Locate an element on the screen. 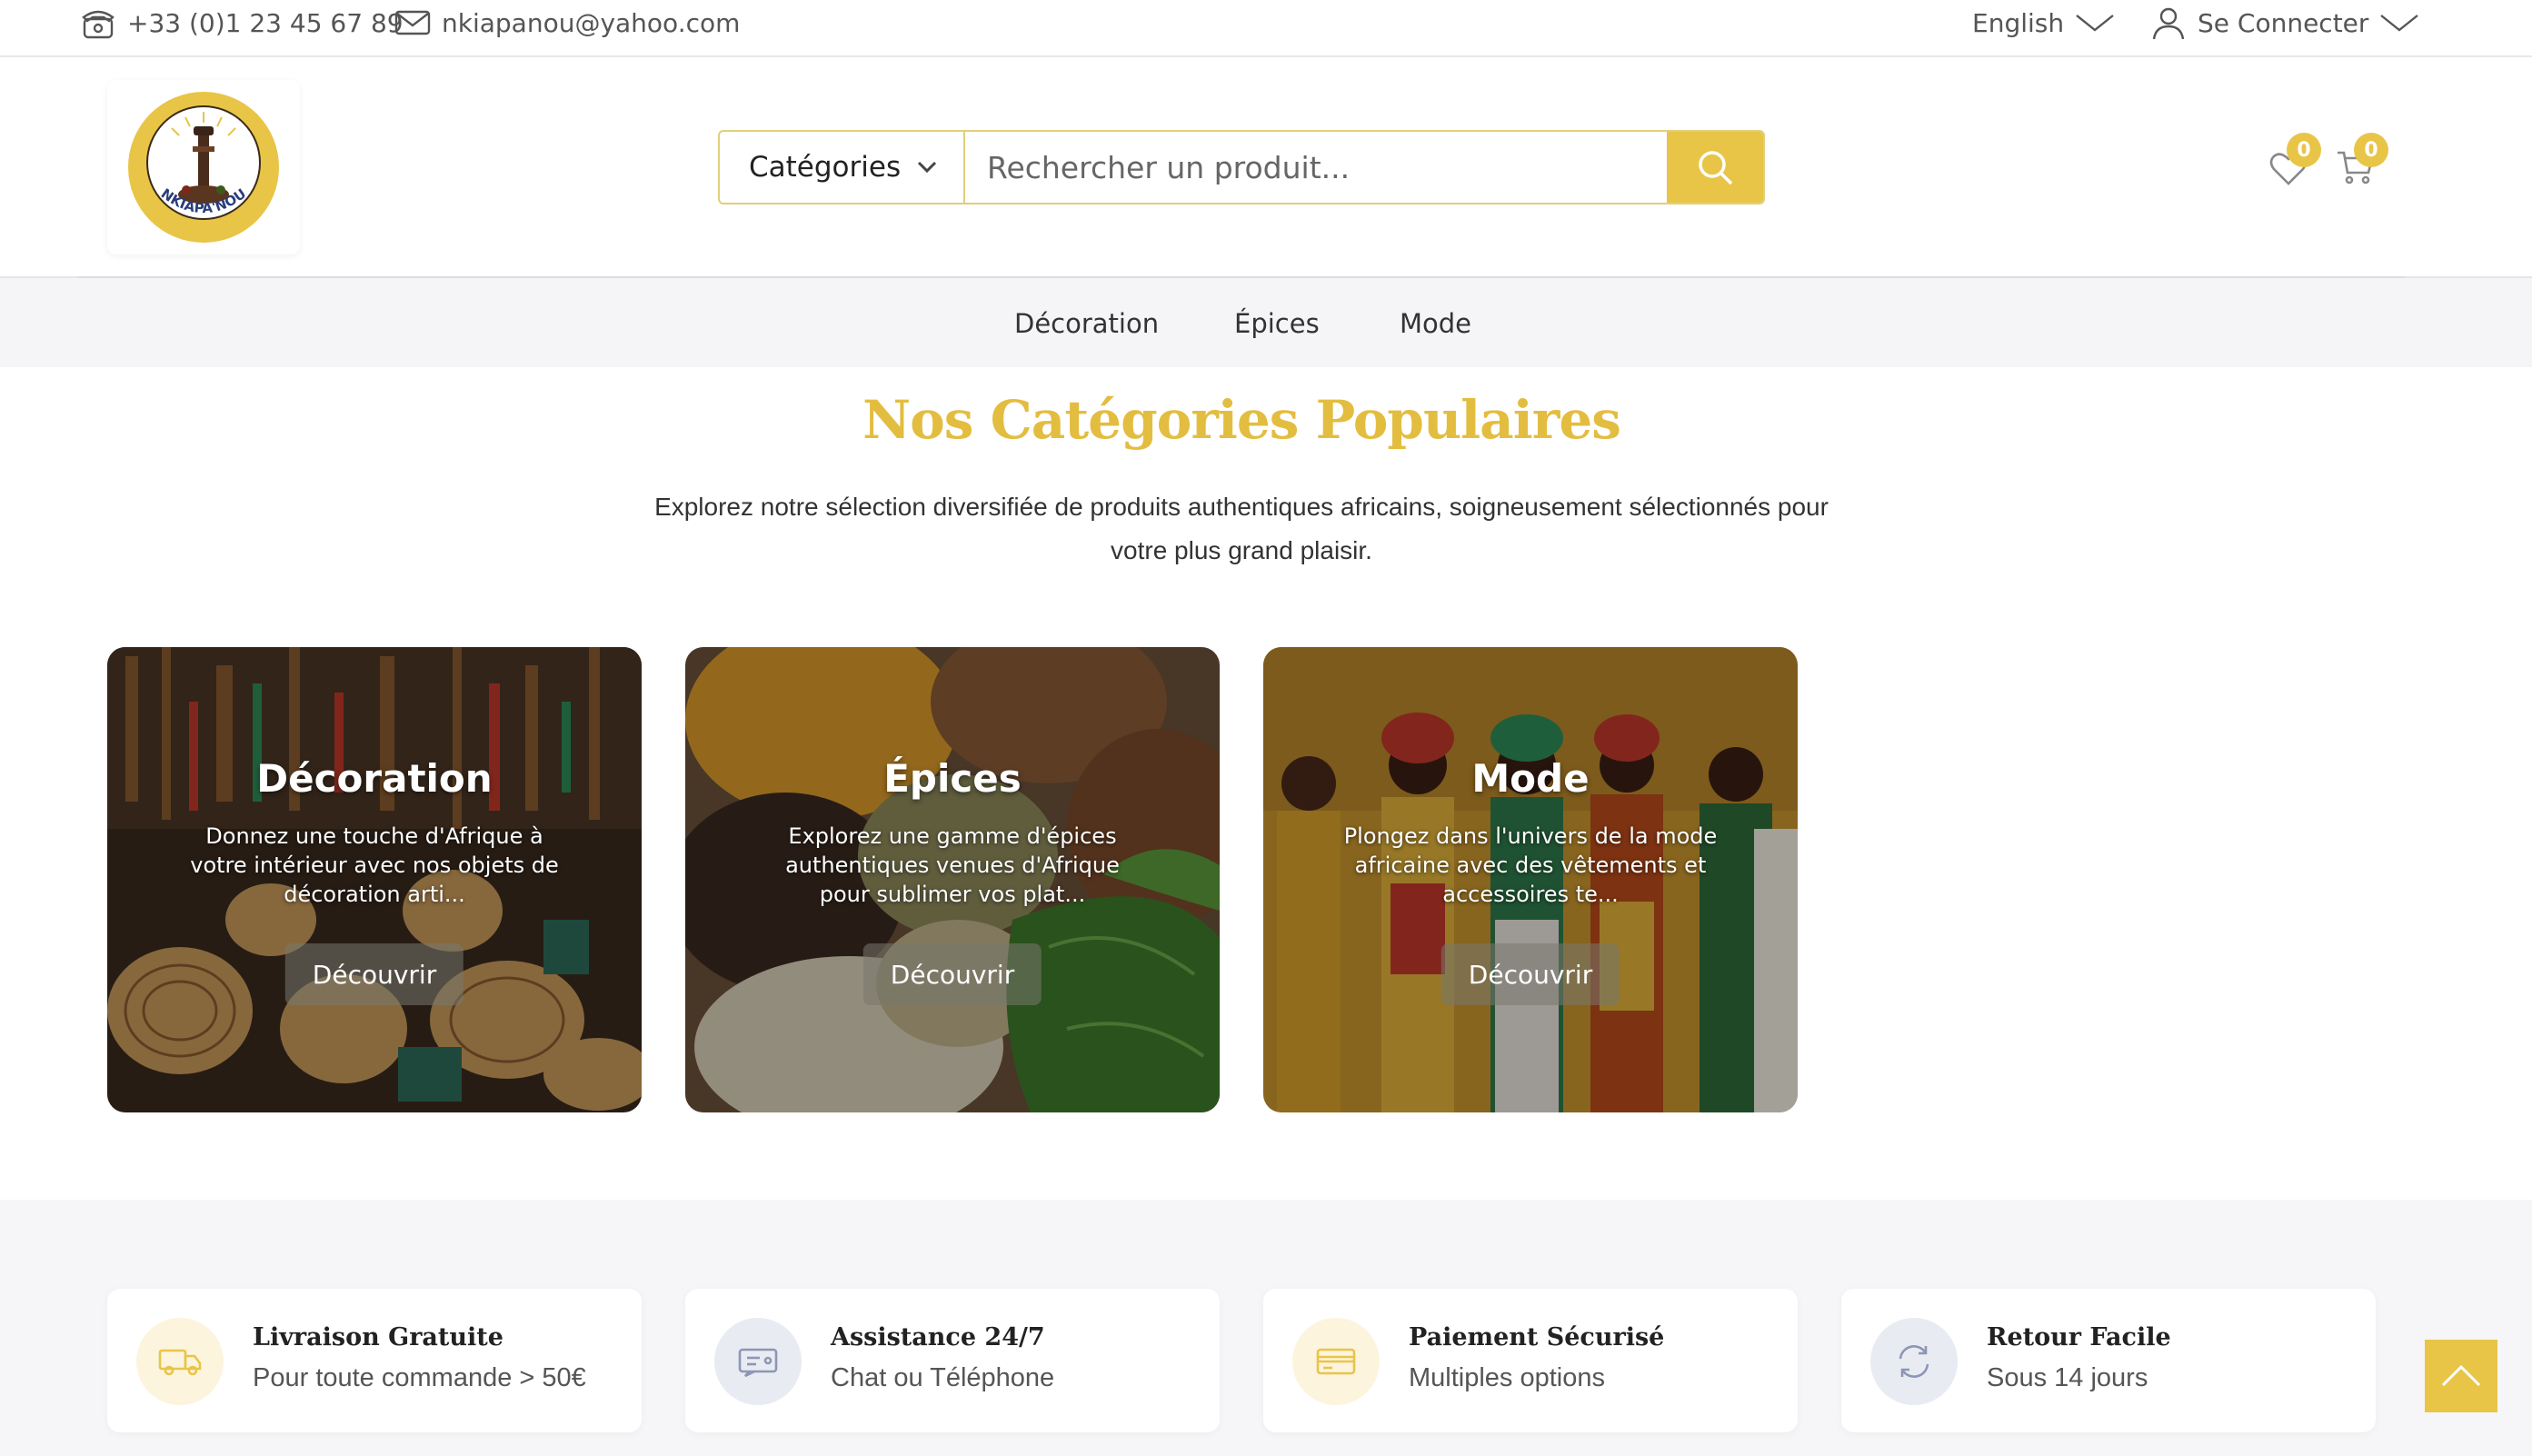 The image size is (2532, 1456). card-icon is located at coordinates (1336, 1361).